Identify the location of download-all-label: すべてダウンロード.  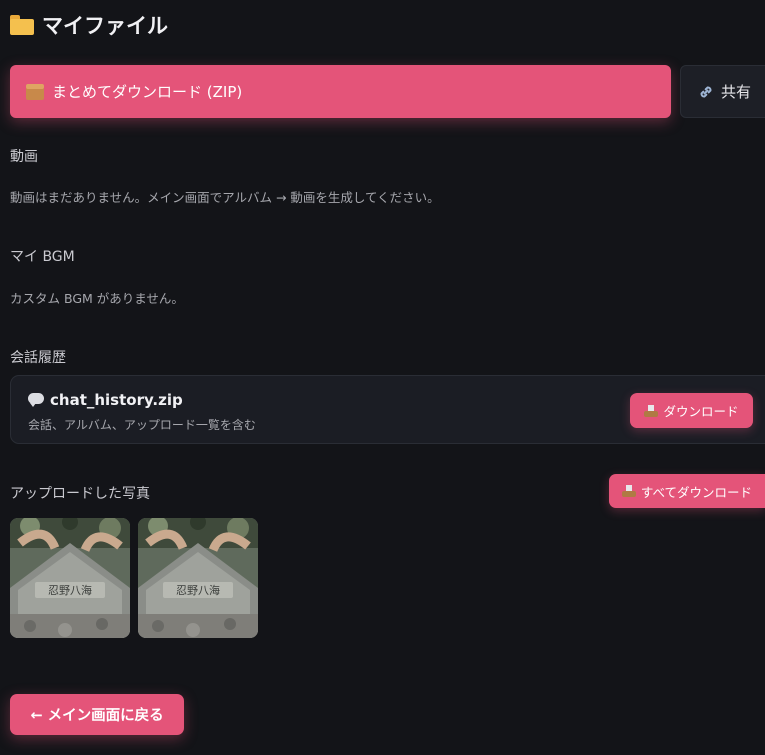
(696, 492).